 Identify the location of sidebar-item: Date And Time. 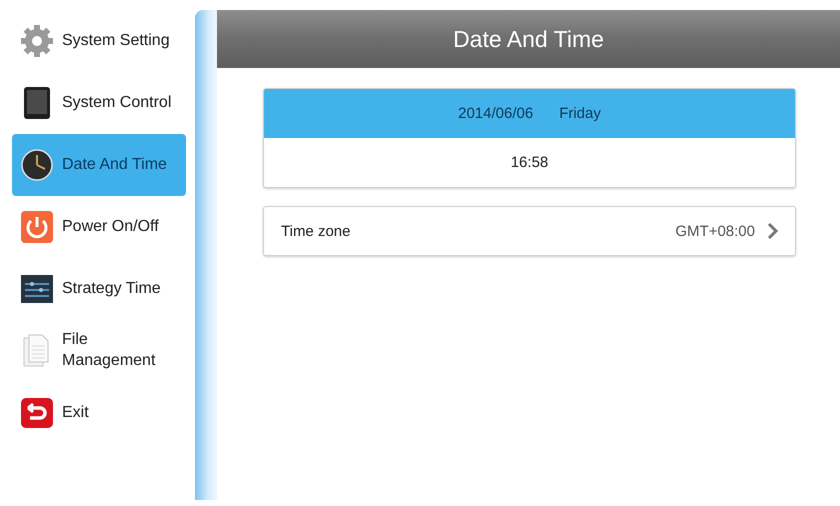
(99, 165).